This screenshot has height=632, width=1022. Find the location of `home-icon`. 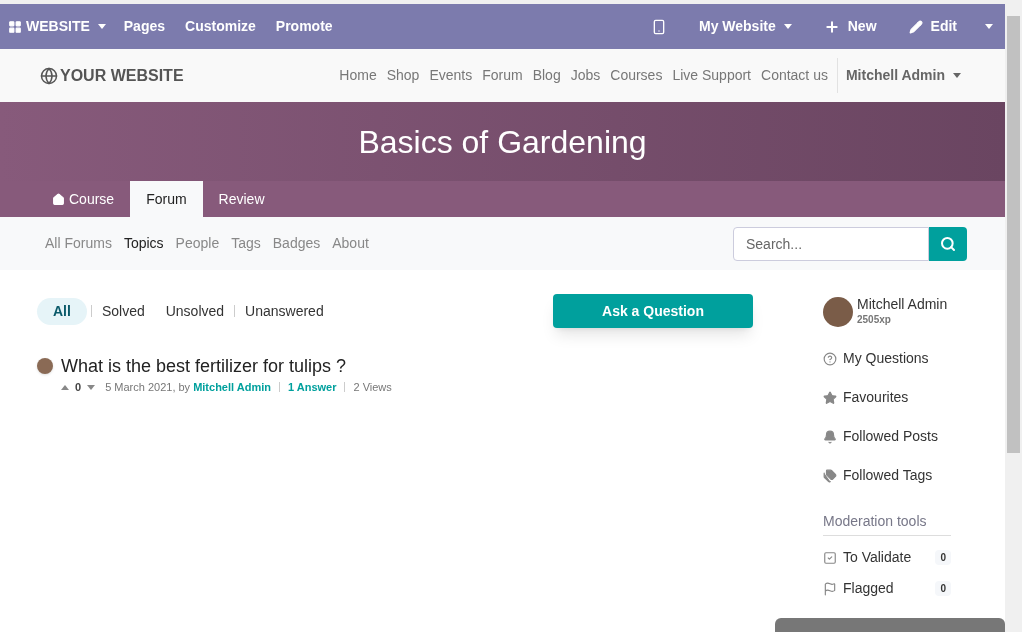

home-icon is located at coordinates (58, 199).